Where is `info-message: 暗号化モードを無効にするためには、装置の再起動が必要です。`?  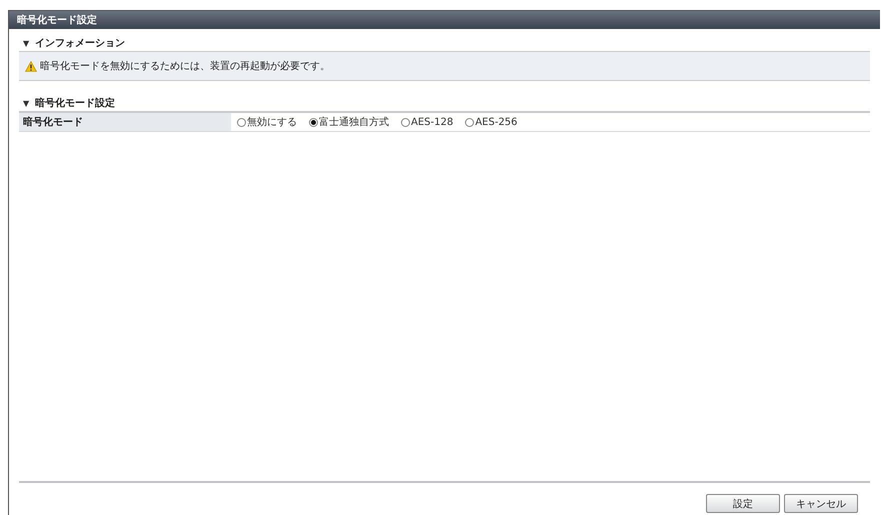
info-message: 暗号化モードを無効にするためには、装置の再起動が必要です。 is located at coordinates (185, 66).